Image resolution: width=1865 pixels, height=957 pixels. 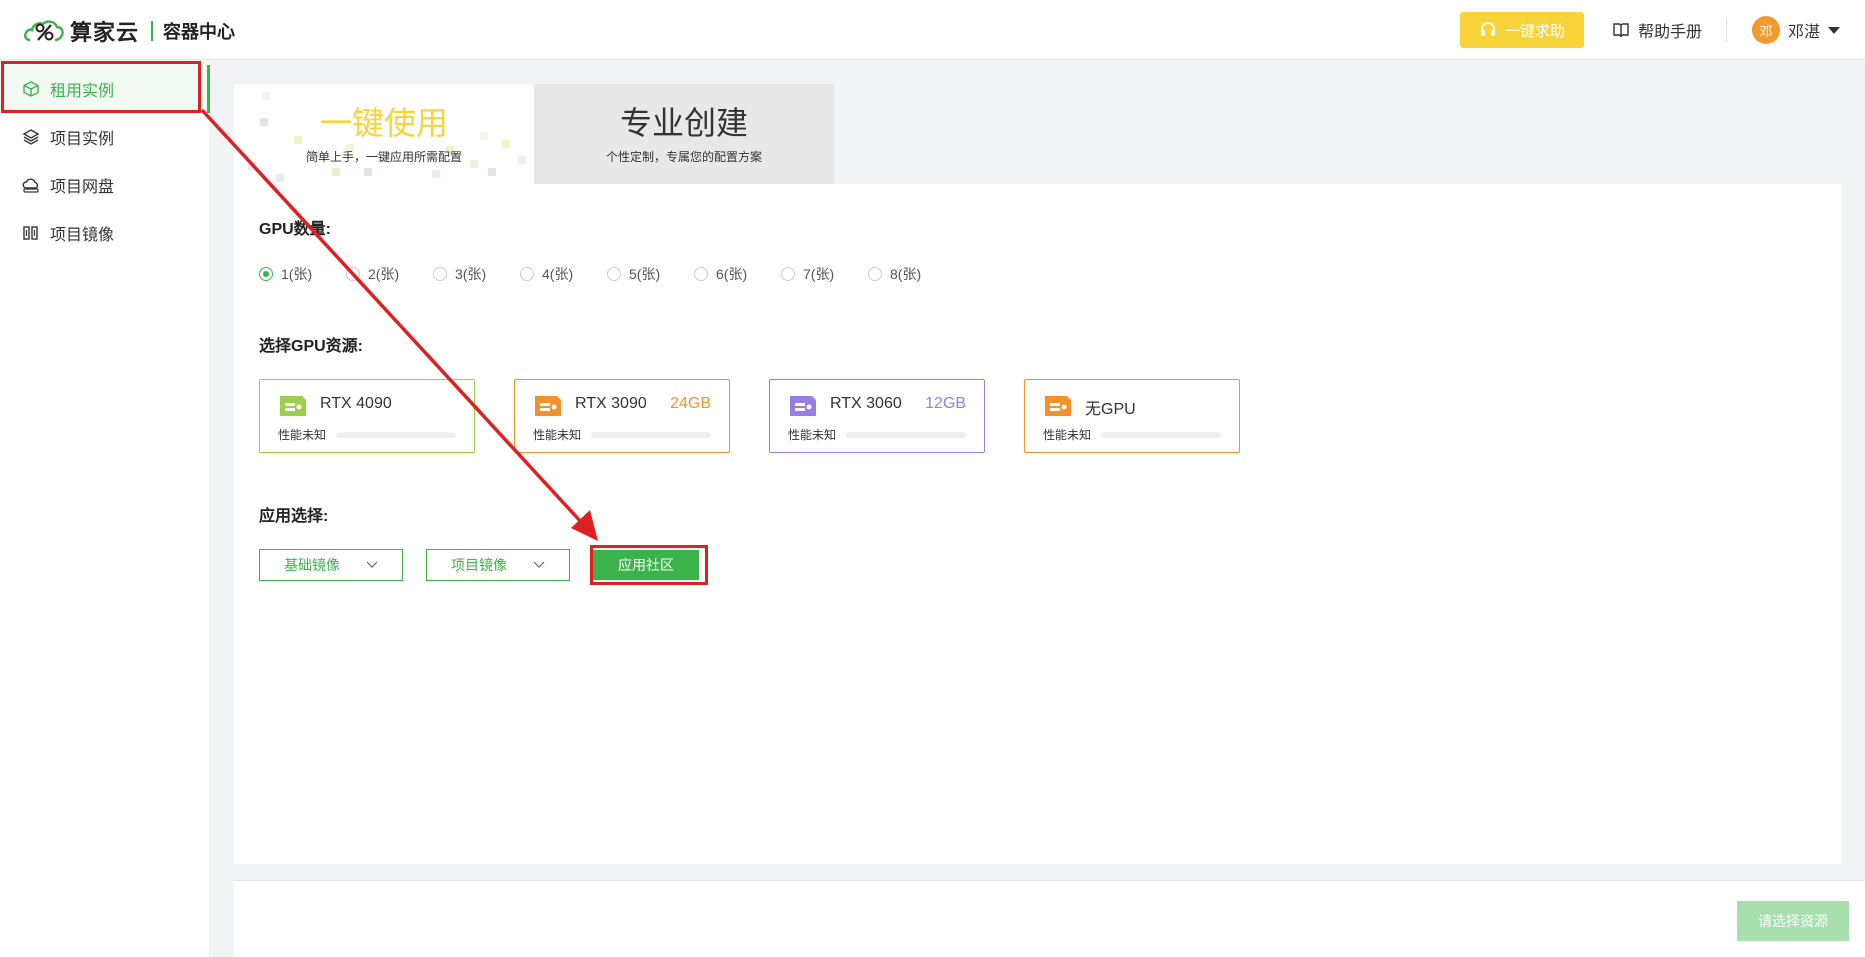 I want to click on radio-label: 4(张), so click(x=558, y=274).